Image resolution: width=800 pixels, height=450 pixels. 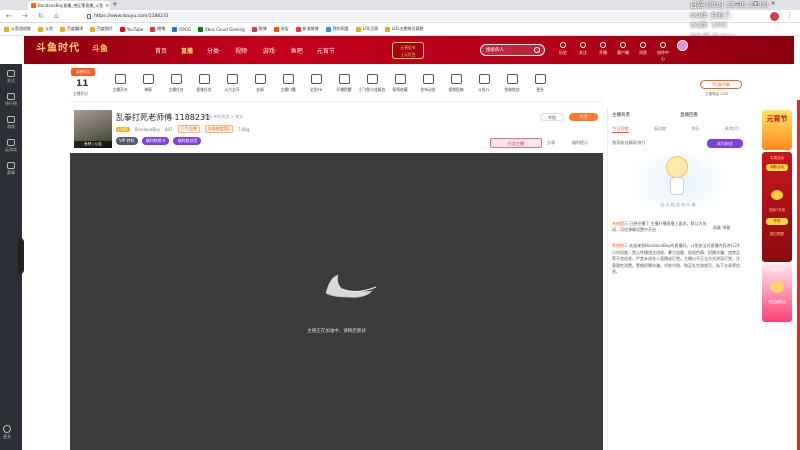 I want to click on star-task-icon, so click(x=204, y=79).